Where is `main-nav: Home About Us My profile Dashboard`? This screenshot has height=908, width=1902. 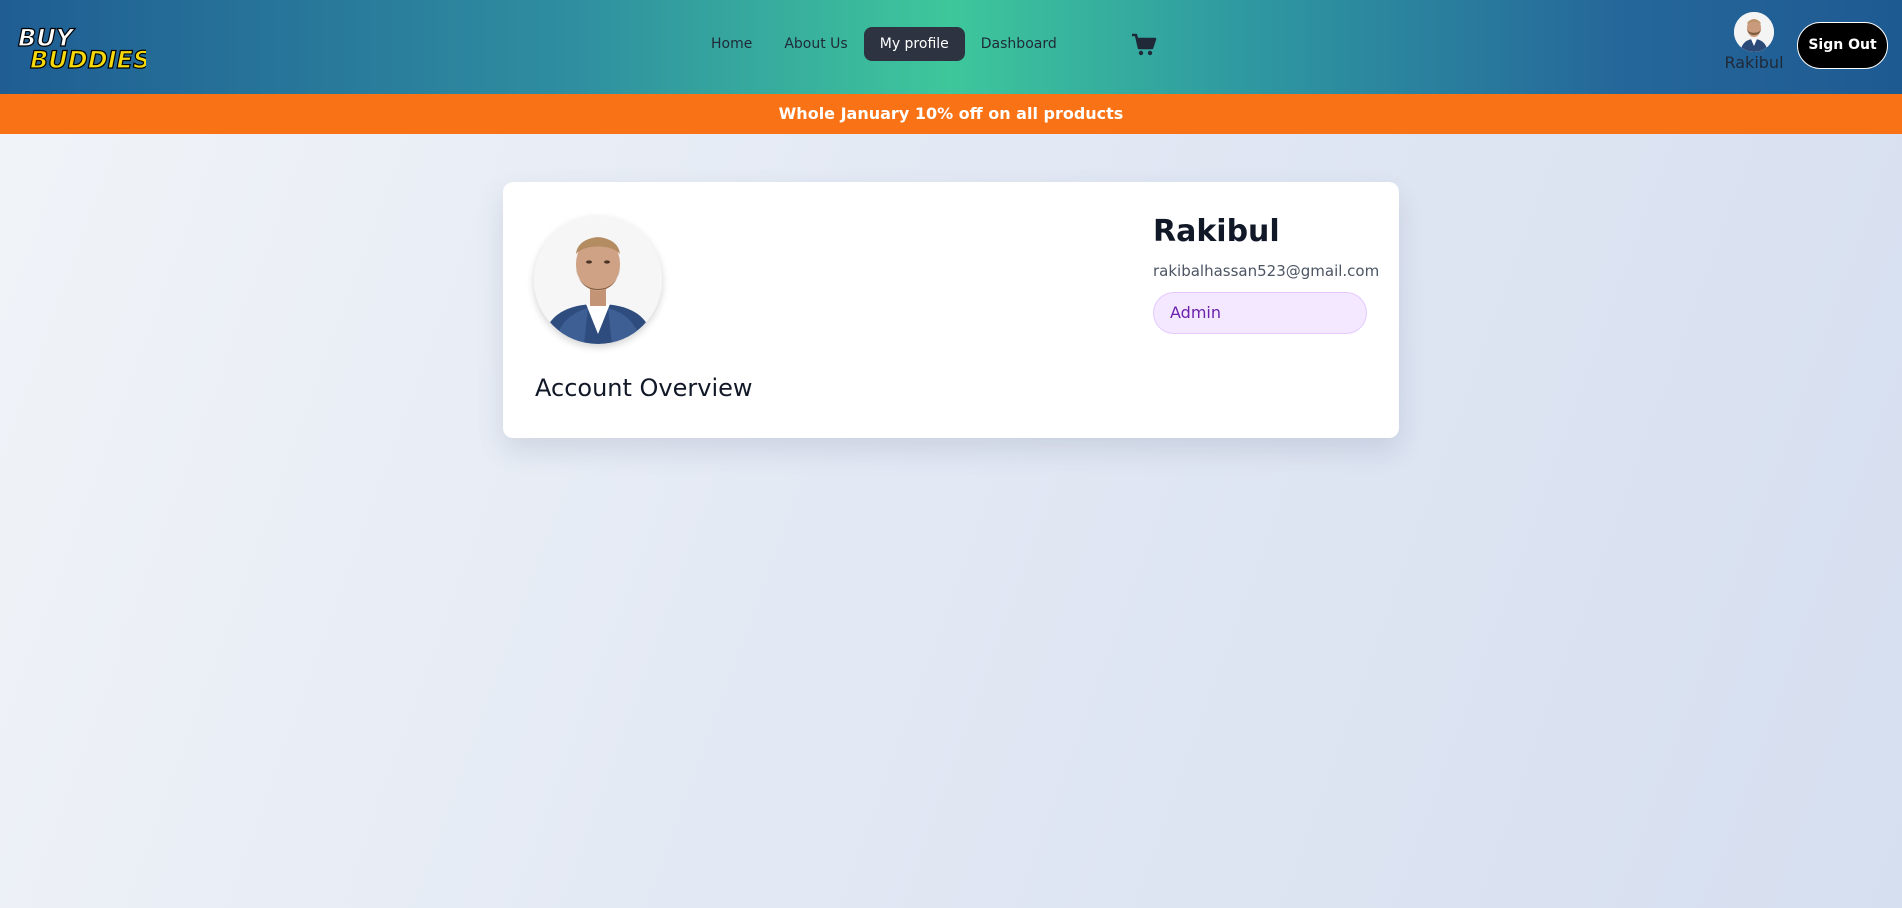
main-nav: Home About Us My profile Dashboard is located at coordinates (884, 44).